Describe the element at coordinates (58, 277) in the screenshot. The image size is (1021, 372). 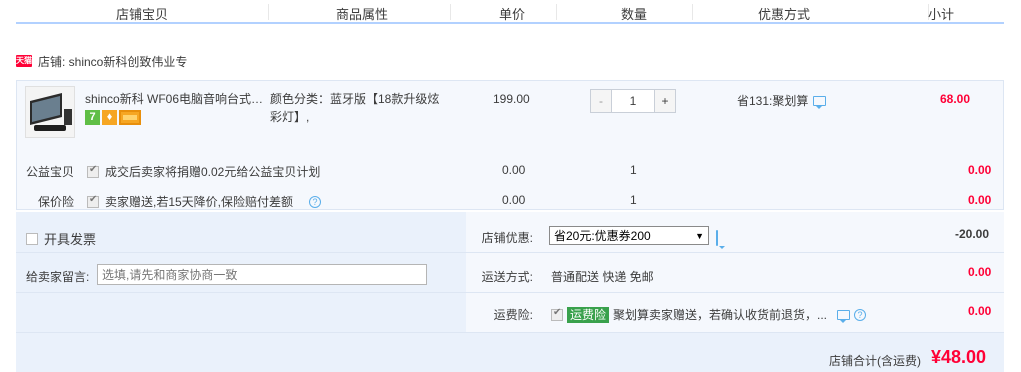
I see `message-label: 给卖家留言:` at that location.